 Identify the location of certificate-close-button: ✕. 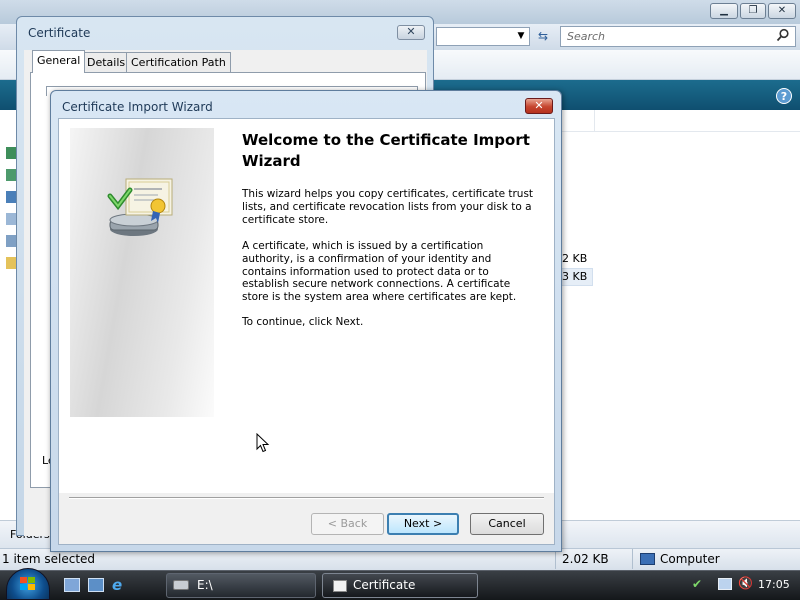
(411, 32).